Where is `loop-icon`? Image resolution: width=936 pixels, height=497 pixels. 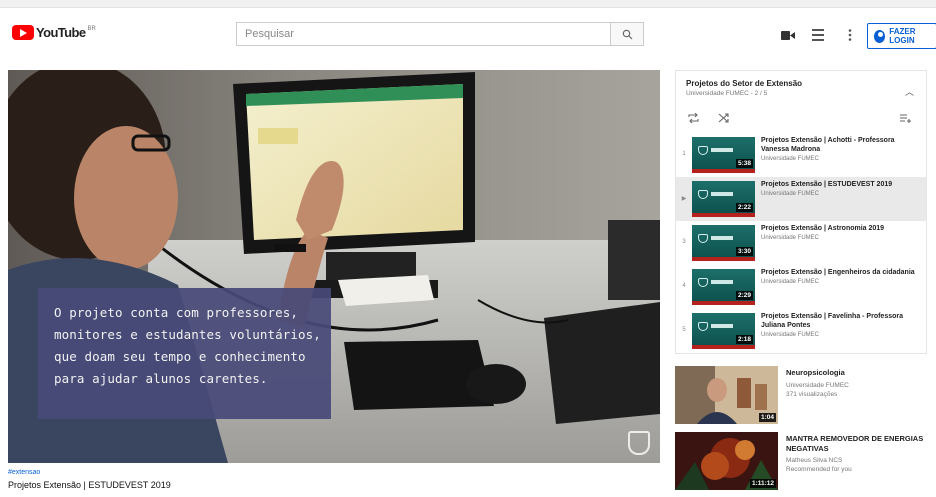
loop-icon is located at coordinates (693, 118).